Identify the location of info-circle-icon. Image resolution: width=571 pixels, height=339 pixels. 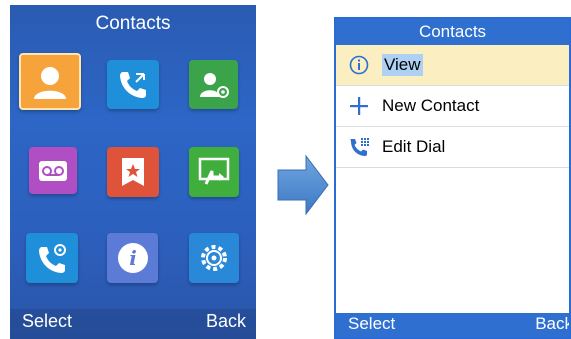
(359, 65).